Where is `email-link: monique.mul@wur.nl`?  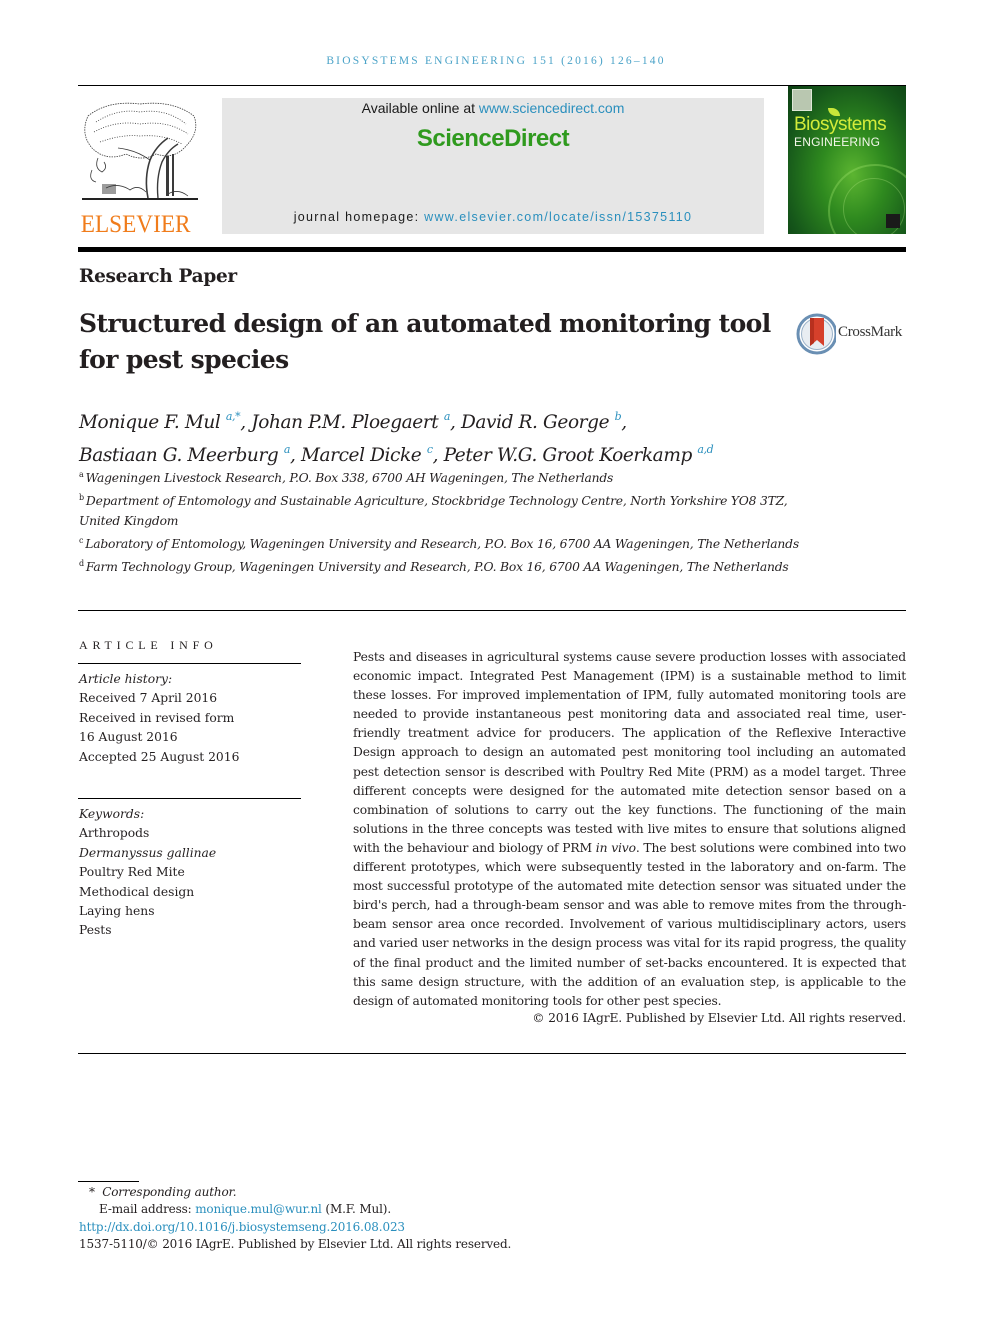 email-link: monique.mul@wur.nl is located at coordinates (258, 1209).